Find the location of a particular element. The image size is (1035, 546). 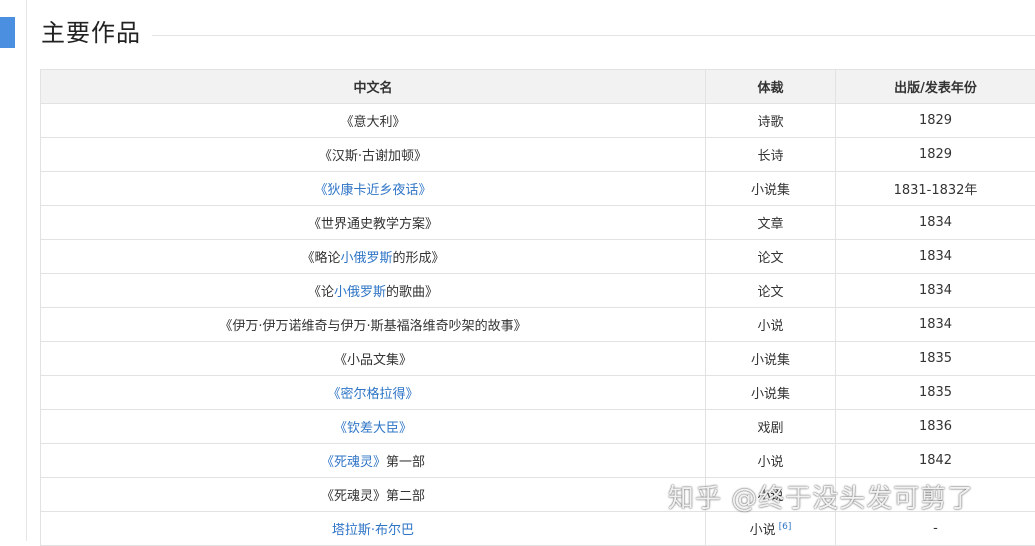

table-row: 《论小俄罗斯的歌曲》 论文 1834 is located at coordinates (538, 291).